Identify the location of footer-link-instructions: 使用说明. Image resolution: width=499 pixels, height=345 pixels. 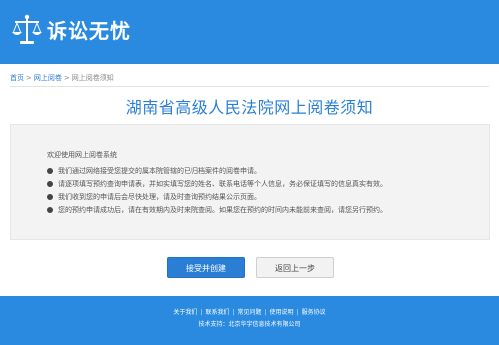
(282, 312).